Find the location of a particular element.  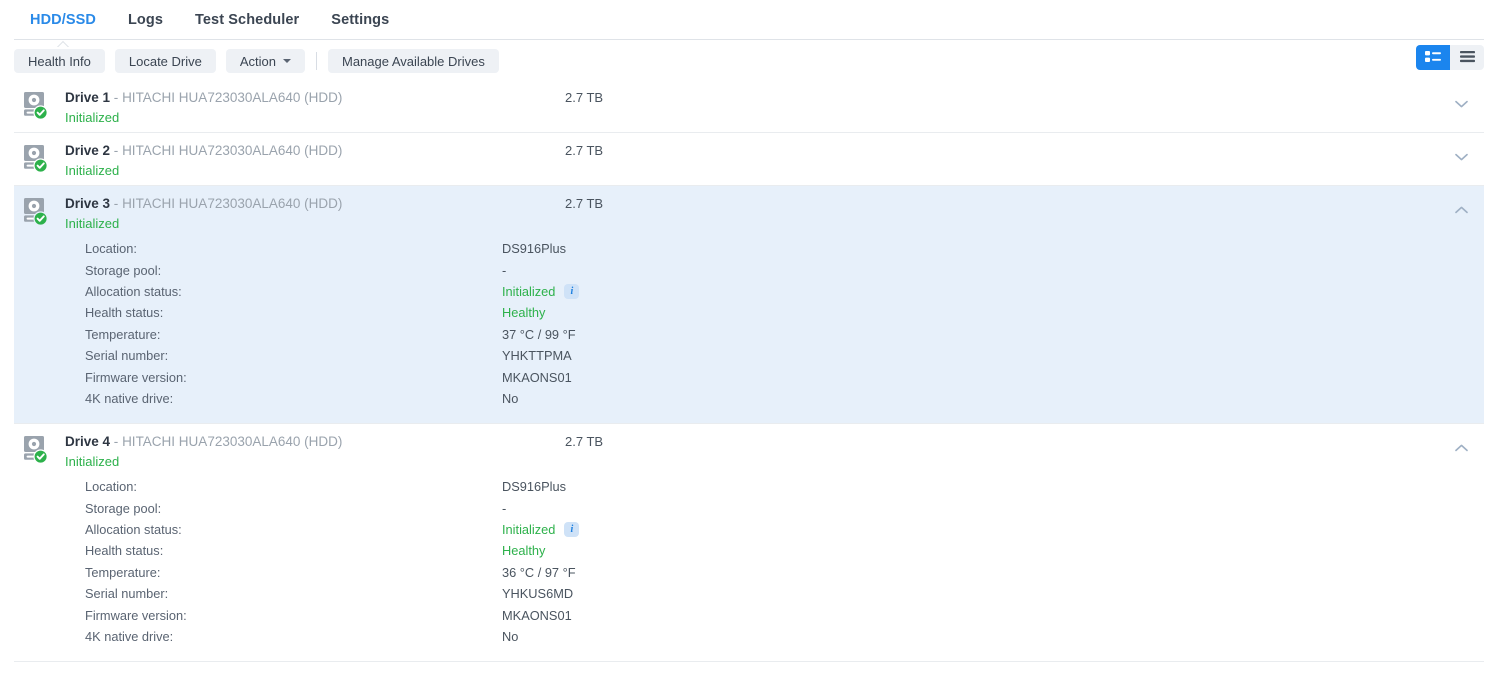

drive-title: Drive 1 - HITACHI HUA723030ALA640 (HDD) is located at coordinates (315, 97).